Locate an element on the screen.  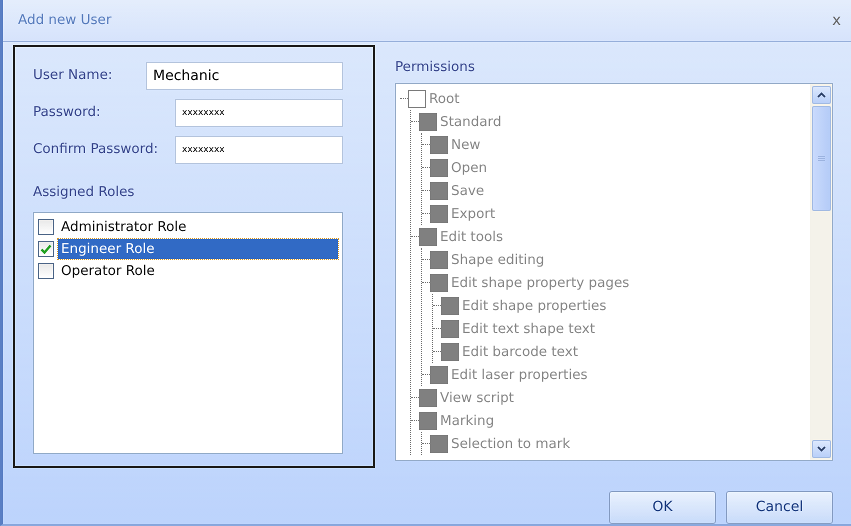
tree-item: Edit text shape text is located at coordinates (529, 328).